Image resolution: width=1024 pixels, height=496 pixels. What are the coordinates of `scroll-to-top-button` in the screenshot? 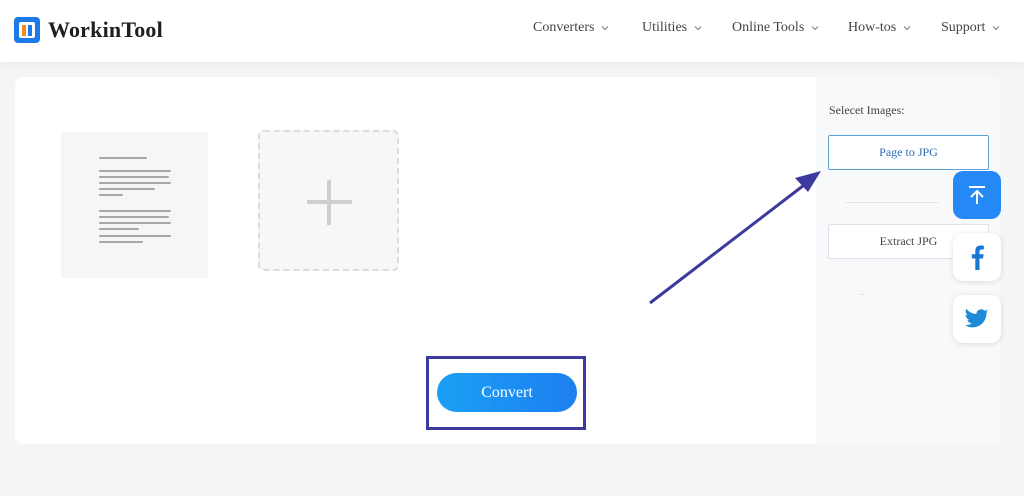 It's located at (977, 195).